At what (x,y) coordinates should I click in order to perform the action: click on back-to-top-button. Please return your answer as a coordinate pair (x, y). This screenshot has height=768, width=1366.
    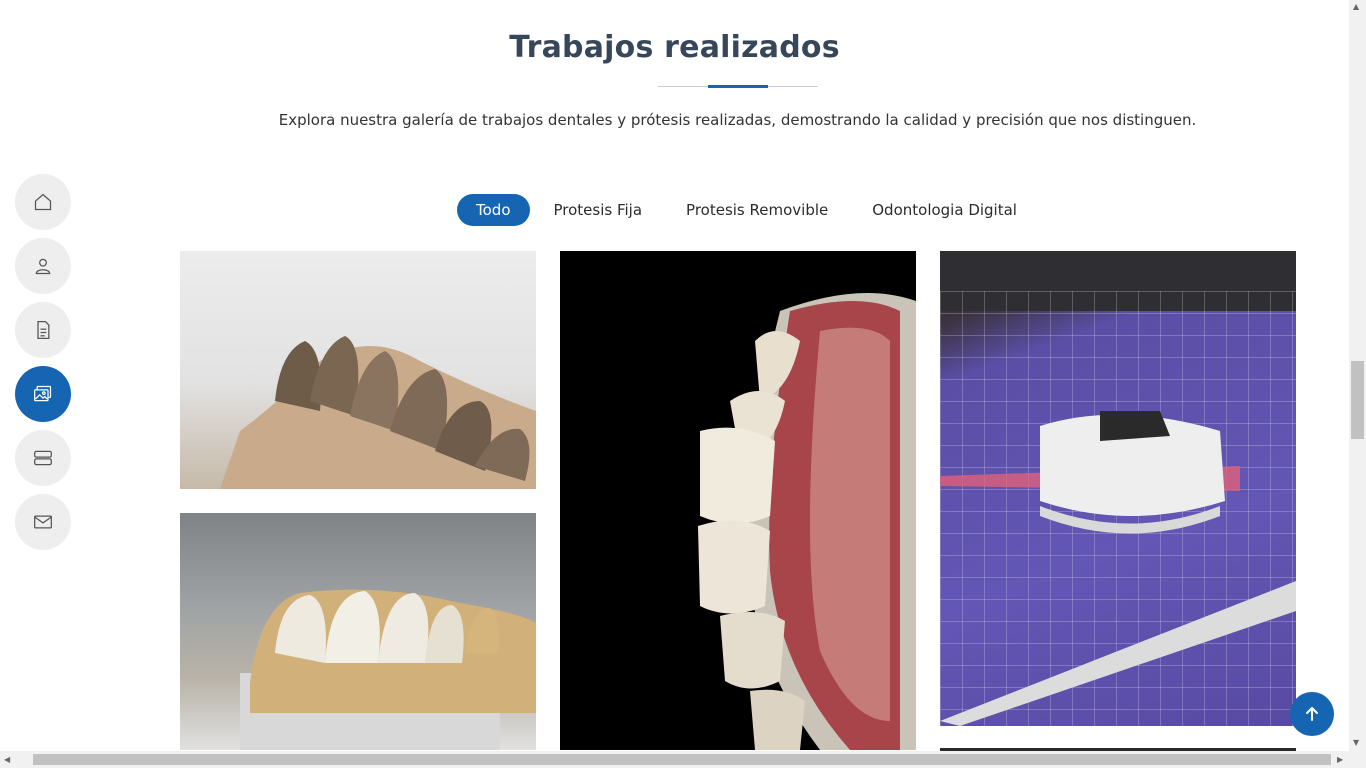
    Looking at the image, I should click on (1312, 714).